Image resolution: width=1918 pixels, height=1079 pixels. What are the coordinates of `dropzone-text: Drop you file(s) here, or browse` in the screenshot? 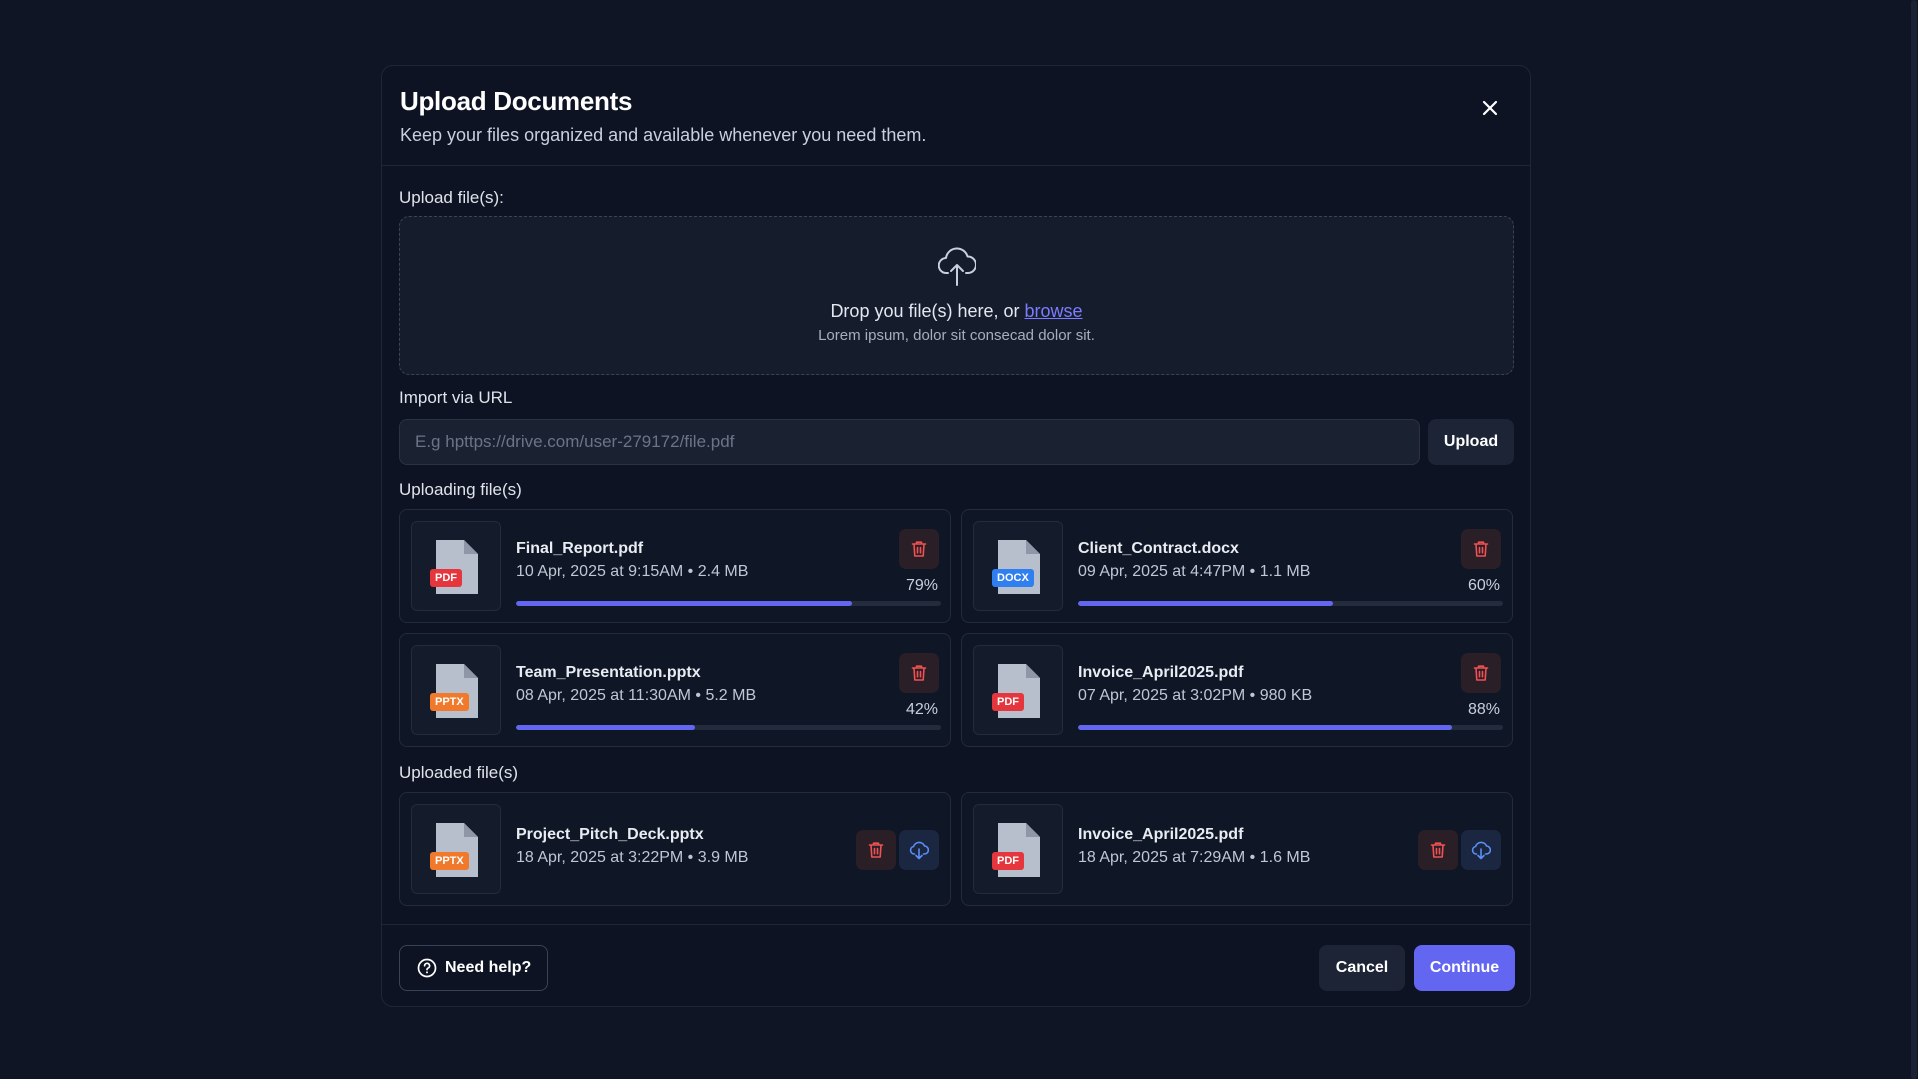 It's located at (956, 311).